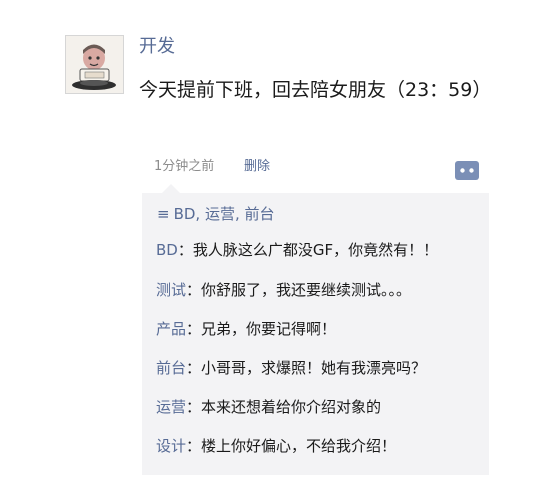 This screenshot has height=489, width=550. I want to click on comment-text: 小哥哥，求爆照！她有我漂亮吗？, so click(314, 368).